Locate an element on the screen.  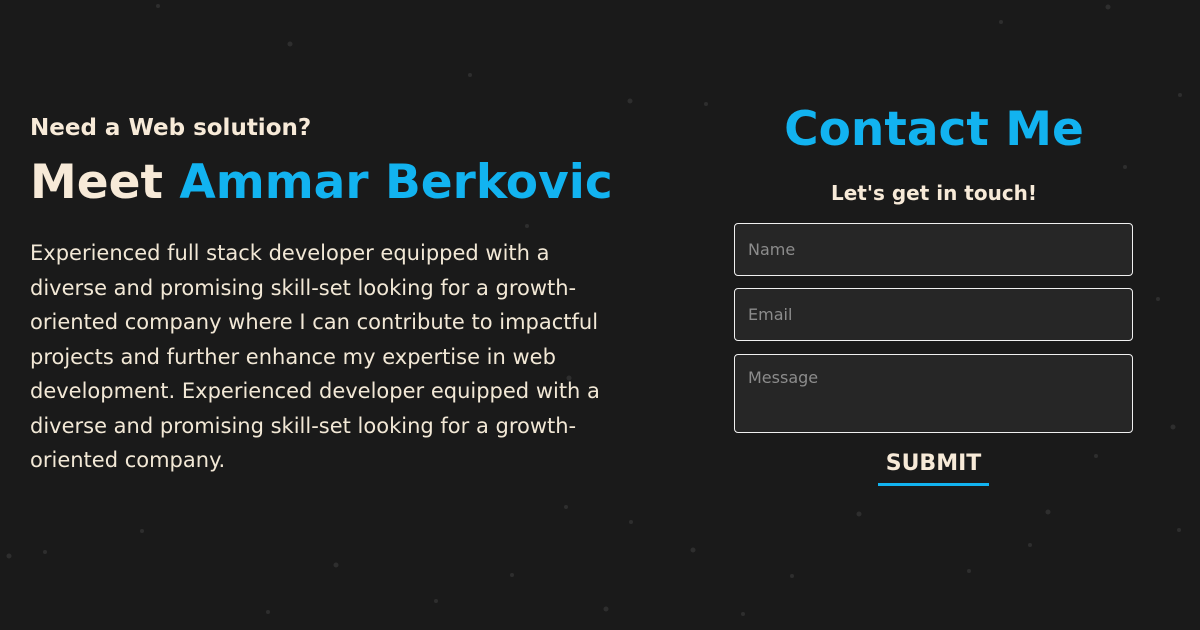
hero-eyebrow: Need a Web solution? is located at coordinates (171, 128).